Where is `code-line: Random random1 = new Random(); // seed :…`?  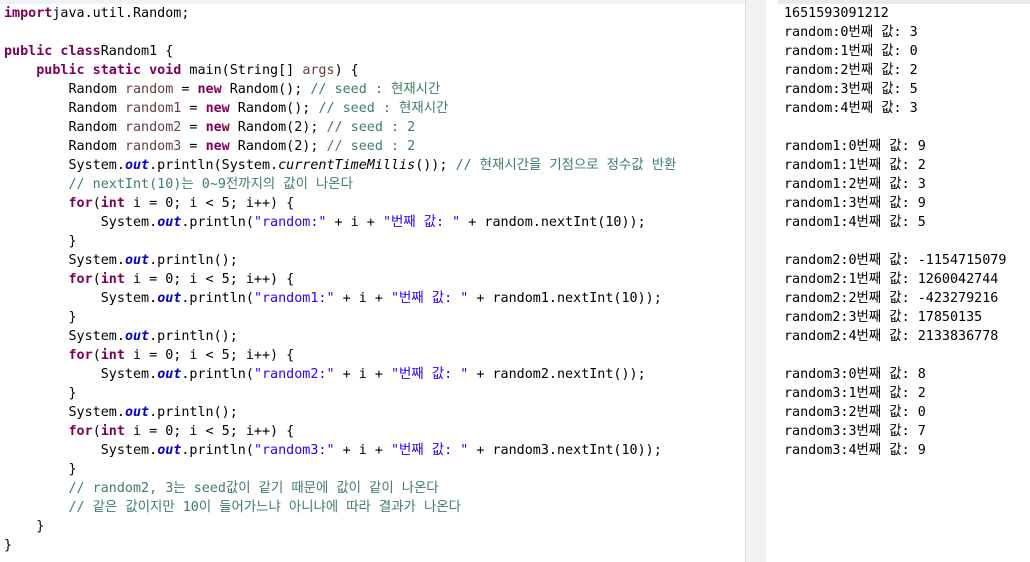 code-line: Random random1 = new Random(); // seed :… is located at coordinates (226, 108).